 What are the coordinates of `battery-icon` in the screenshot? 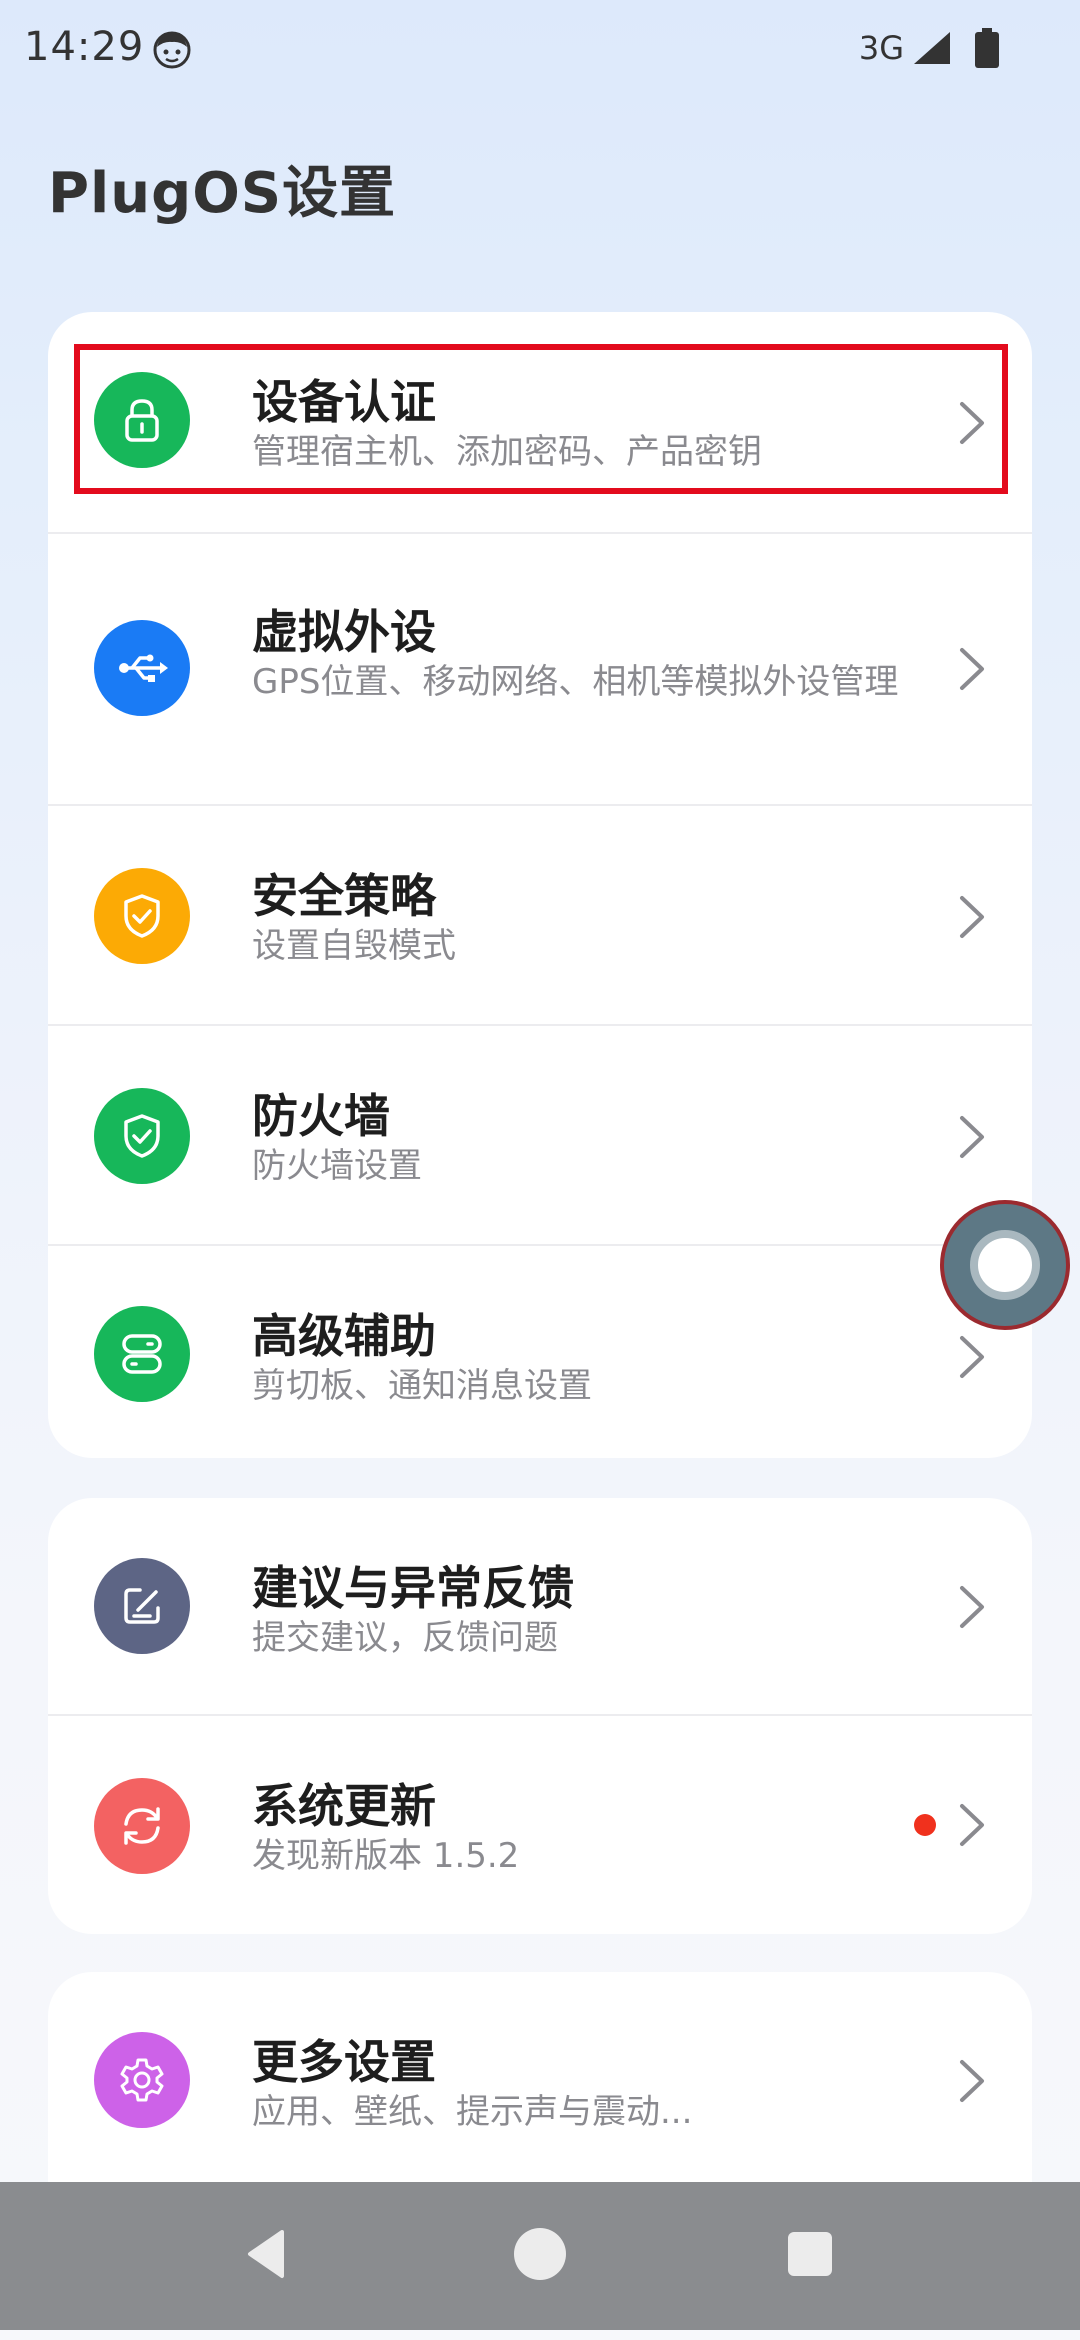 It's located at (987, 48).